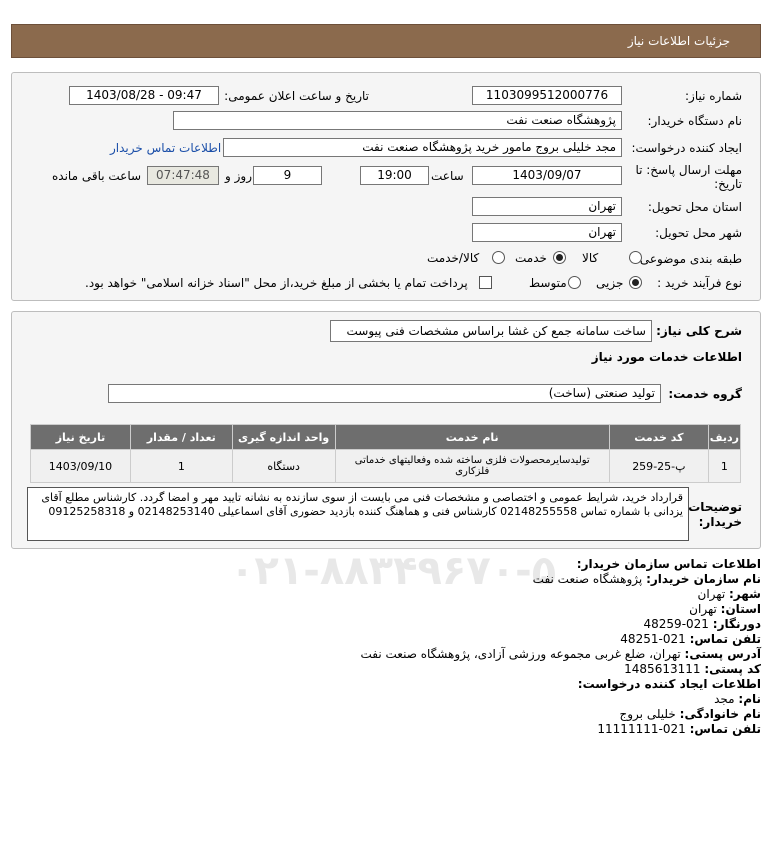  Describe the element at coordinates (165, 148) in the screenshot. I see `buyer-contact-link: اطلاعات تماس خریدار` at that location.